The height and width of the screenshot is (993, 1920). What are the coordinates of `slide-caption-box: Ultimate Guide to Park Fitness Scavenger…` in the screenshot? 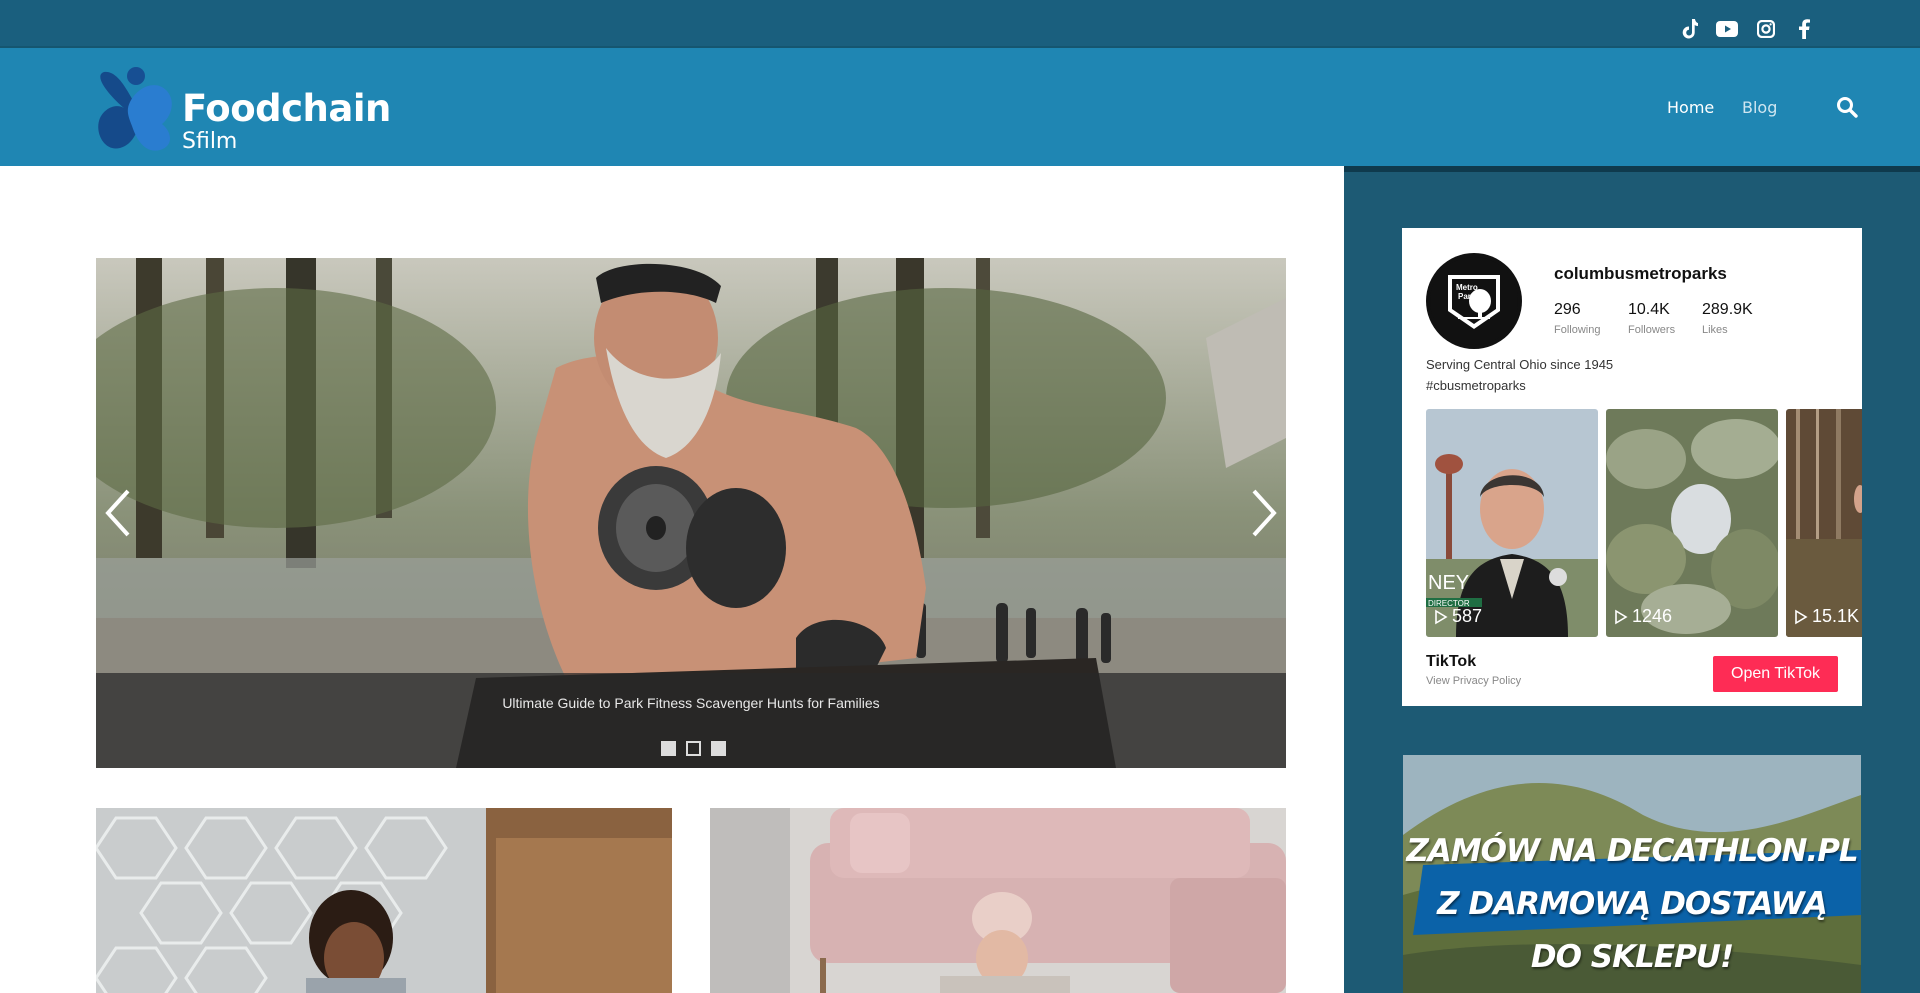 It's located at (691, 720).